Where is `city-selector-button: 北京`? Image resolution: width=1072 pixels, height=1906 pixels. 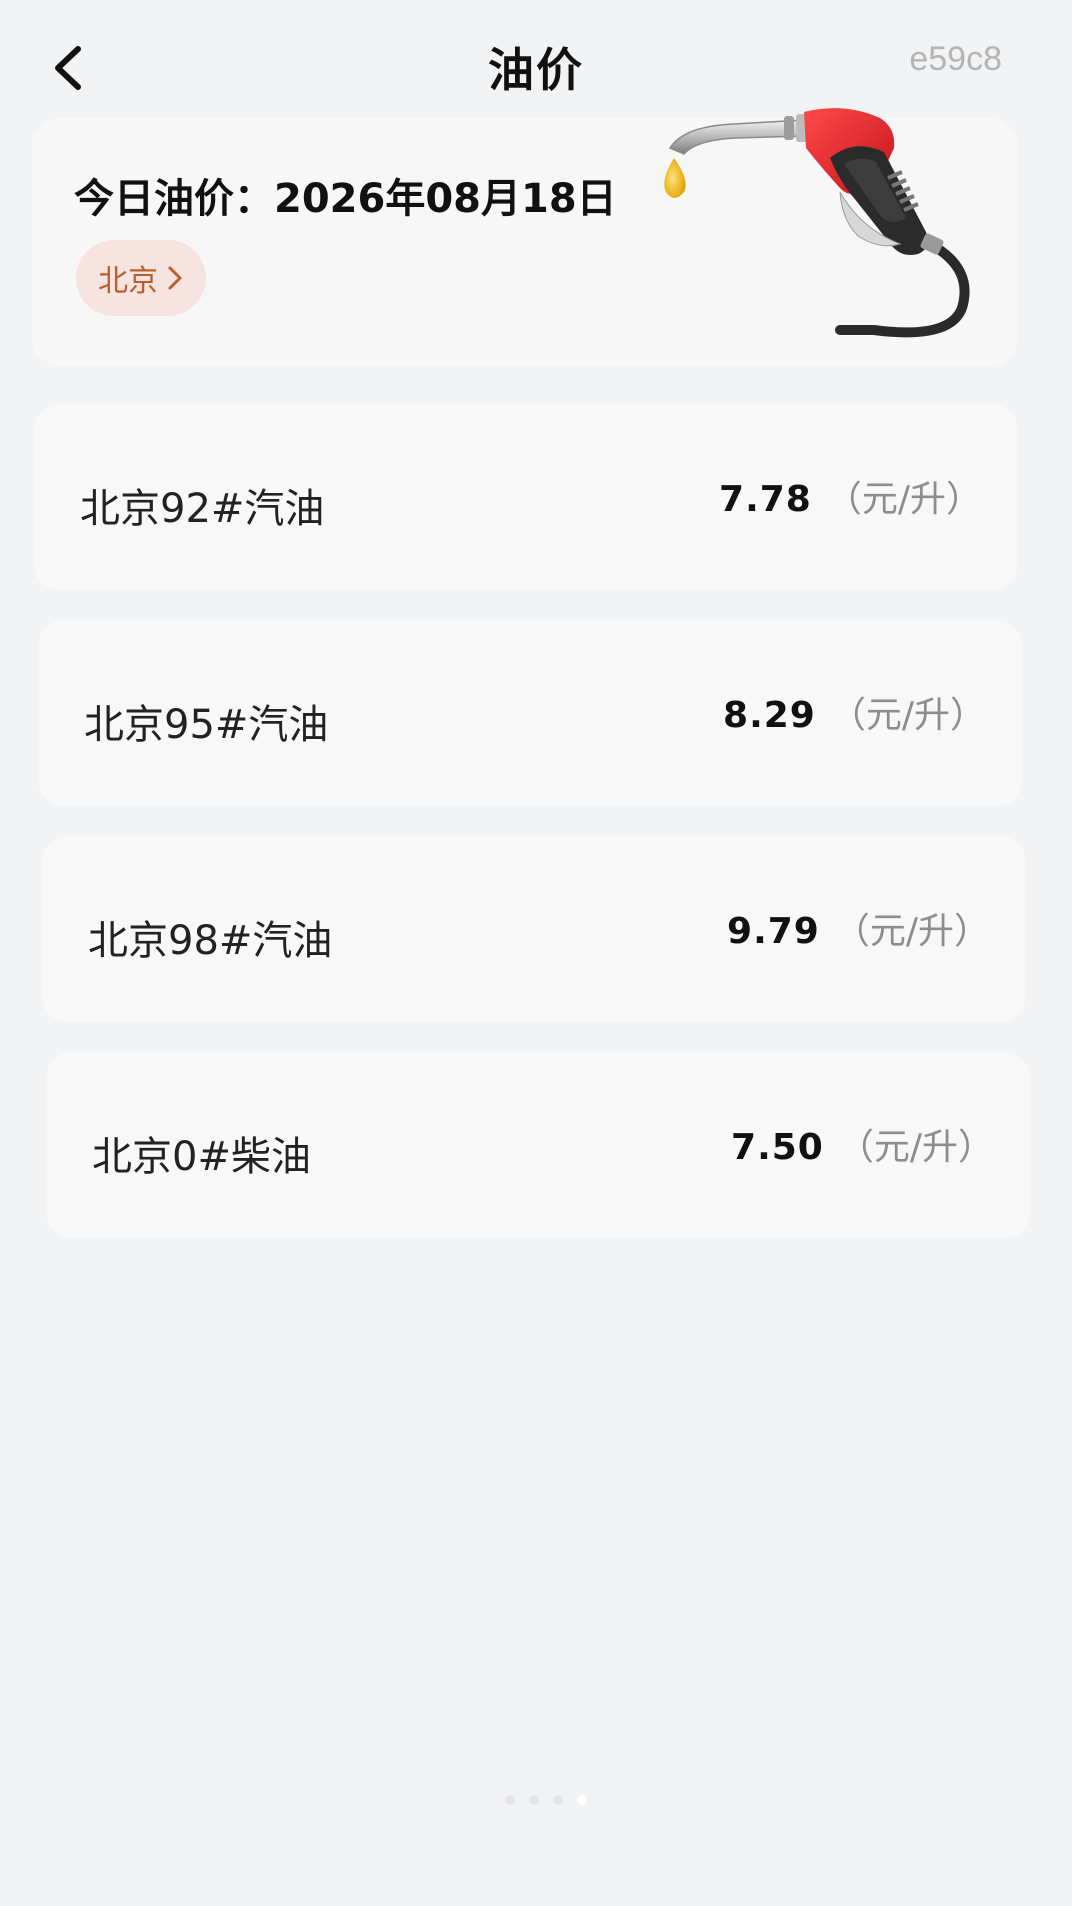 city-selector-button: 北京 is located at coordinates (141, 278).